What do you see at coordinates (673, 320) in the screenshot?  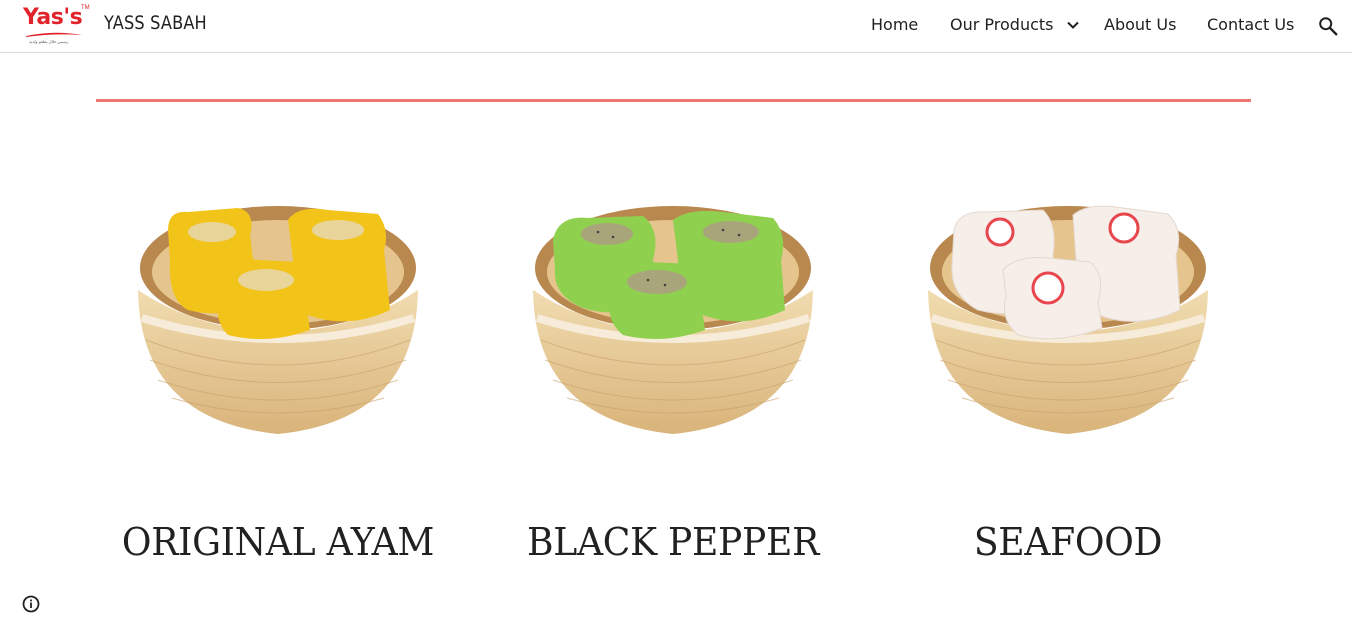 I see `green-siomay-steamer-image` at bounding box center [673, 320].